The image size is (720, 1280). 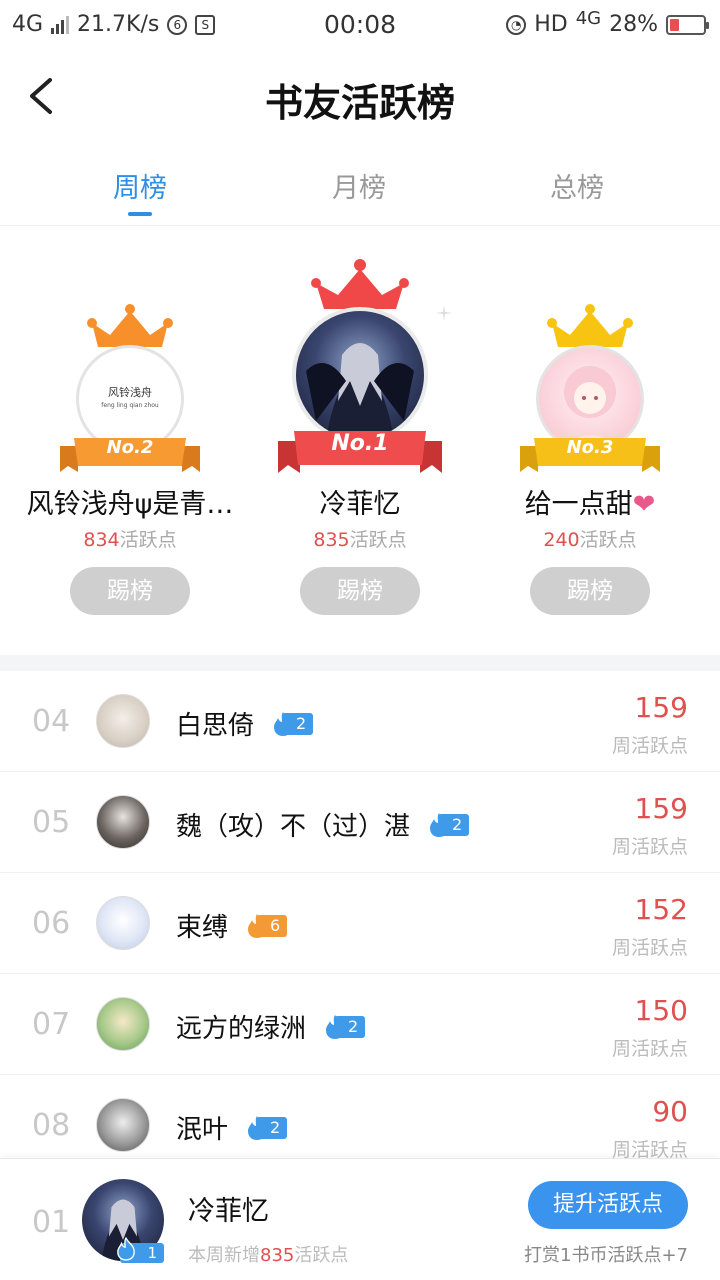 What do you see at coordinates (360, 721) in the screenshot?
I see `list-item: 04 白思倚 2 159 周活跃点` at bounding box center [360, 721].